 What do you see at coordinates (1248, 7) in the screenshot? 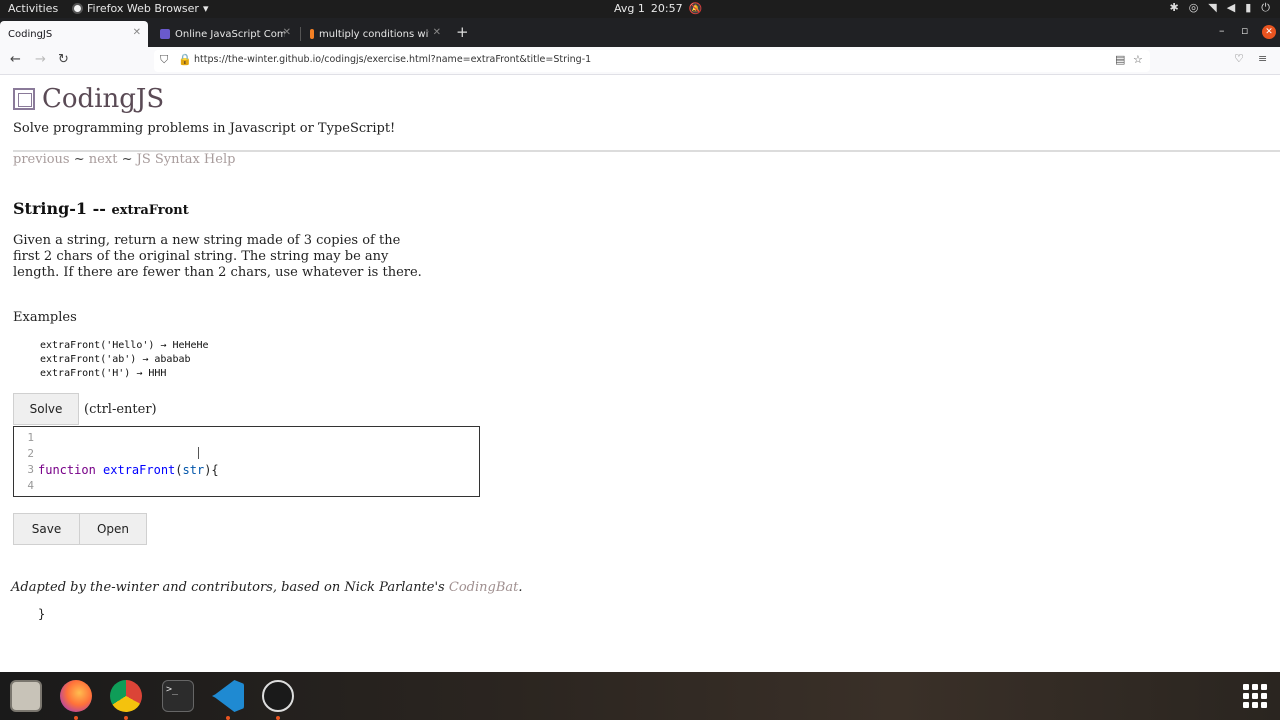
I see `battery-icon: ▮` at bounding box center [1248, 7].